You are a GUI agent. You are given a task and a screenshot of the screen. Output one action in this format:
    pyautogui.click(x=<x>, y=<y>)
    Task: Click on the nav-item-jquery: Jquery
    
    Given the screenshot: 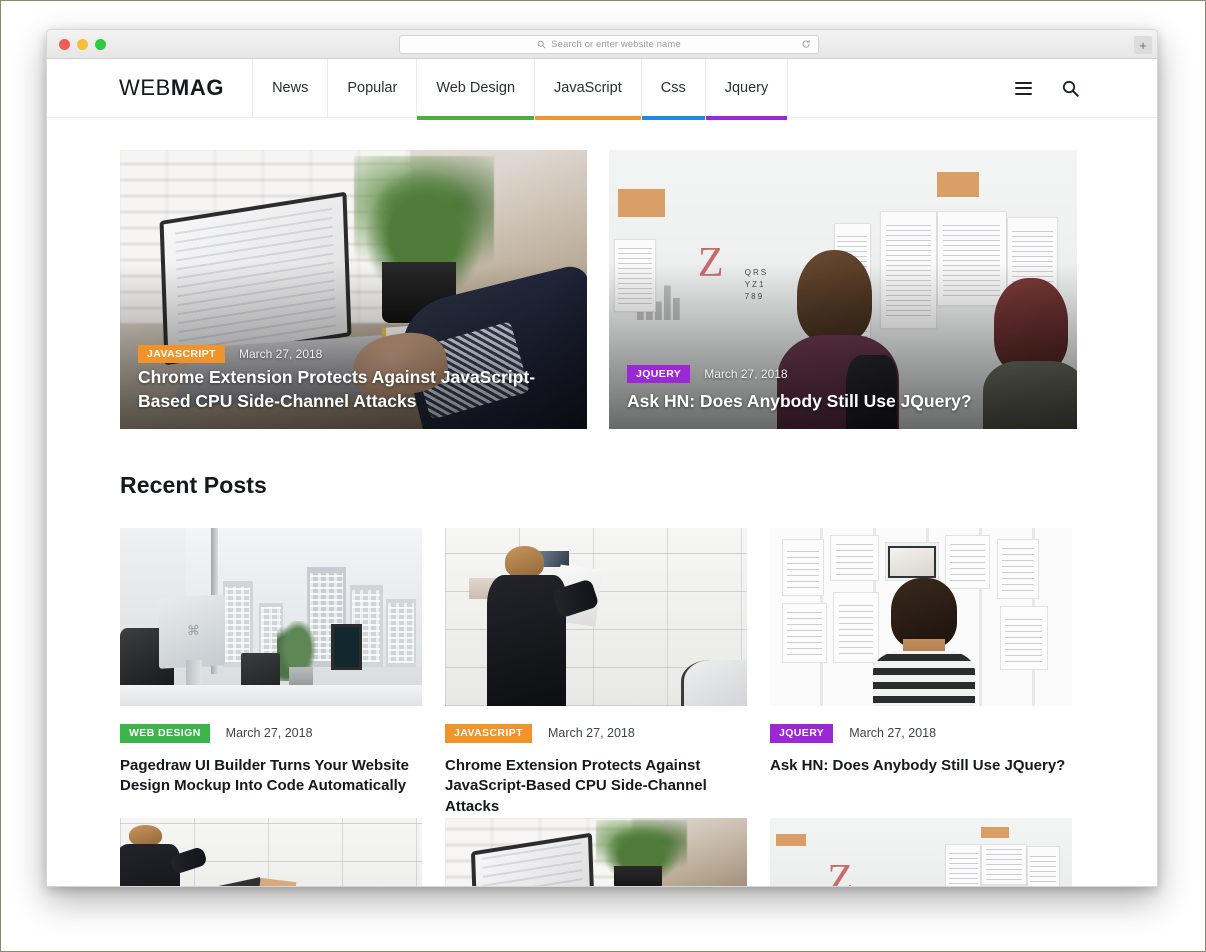 What is the action you would take?
    pyautogui.click(x=746, y=89)
    